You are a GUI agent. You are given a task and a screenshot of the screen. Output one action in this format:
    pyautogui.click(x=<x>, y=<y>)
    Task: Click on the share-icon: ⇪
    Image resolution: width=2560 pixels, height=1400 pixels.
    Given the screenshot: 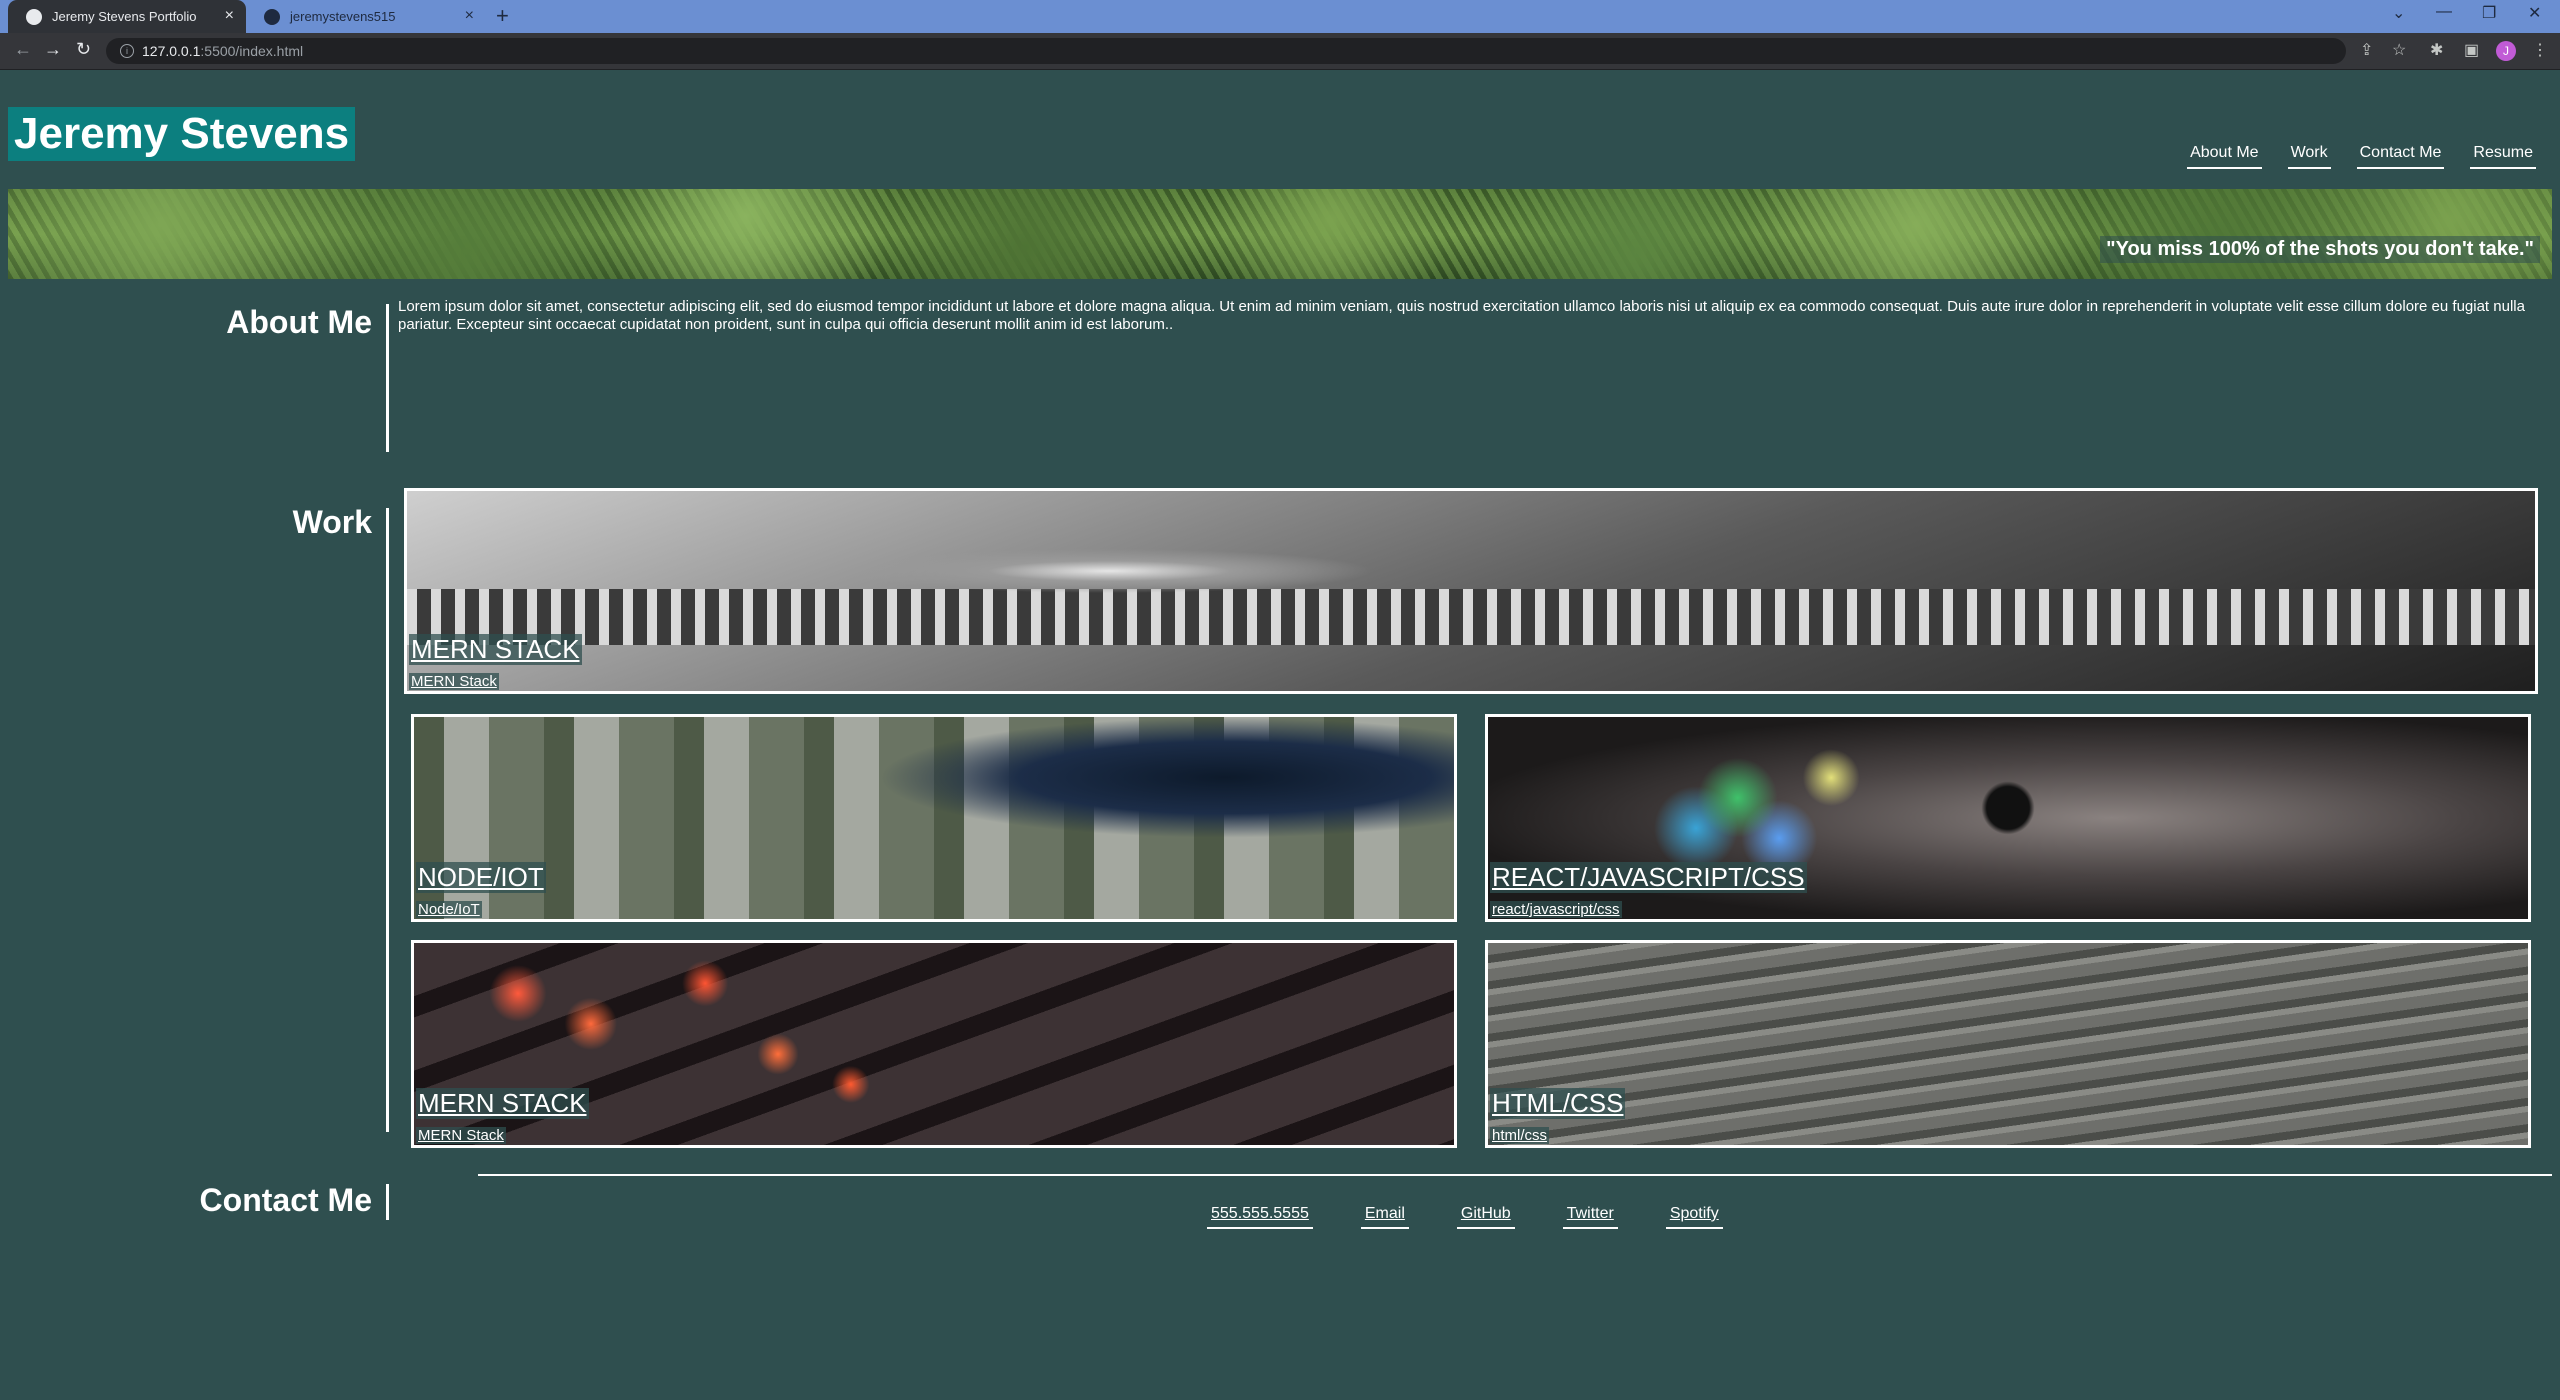 What is the action you would take?
    pyautogui.click(x=2366, y=50)
    